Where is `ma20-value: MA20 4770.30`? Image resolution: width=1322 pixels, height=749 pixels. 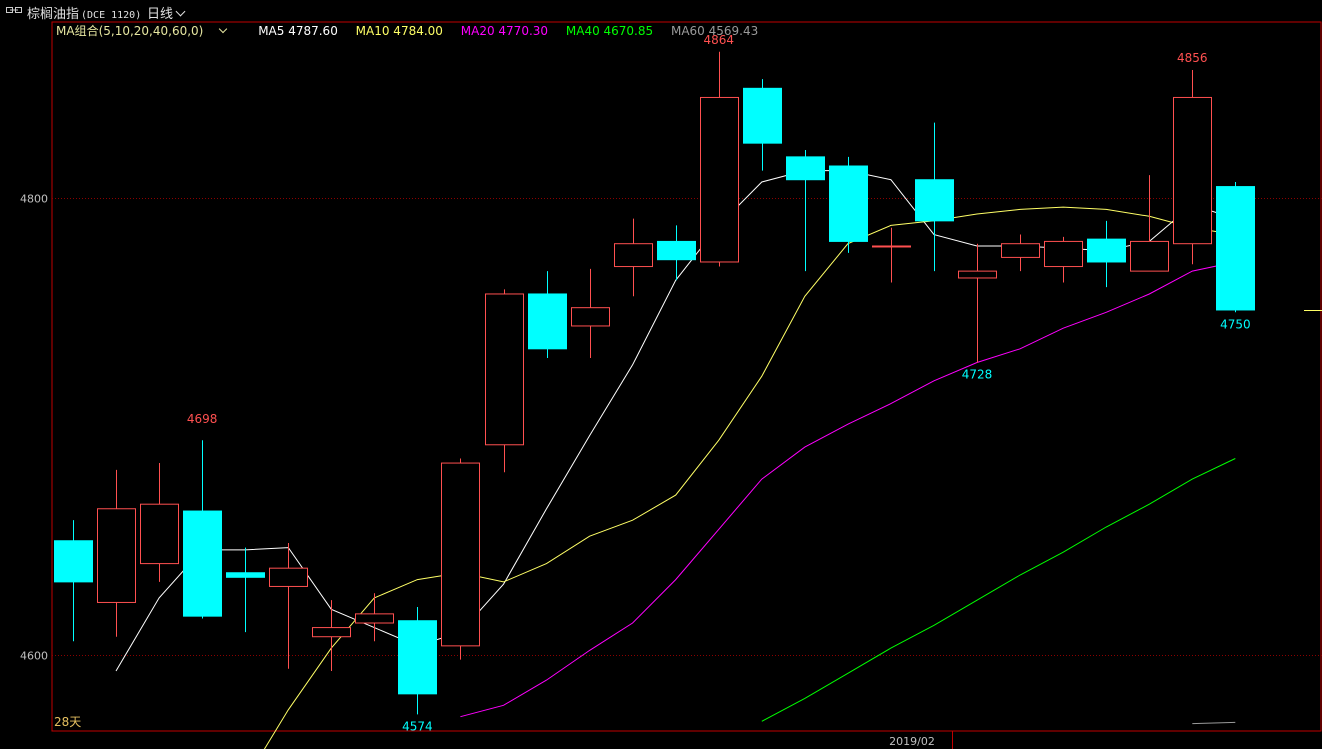
ma20-value: MA20 4770.30 is located at coordinates (504, 31).